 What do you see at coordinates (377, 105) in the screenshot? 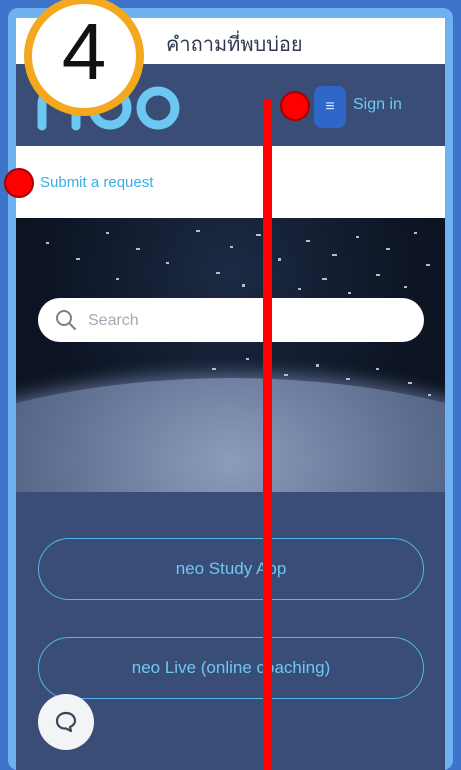
I see `sign-in-link: Sign in` at bounding box center [377, 105].